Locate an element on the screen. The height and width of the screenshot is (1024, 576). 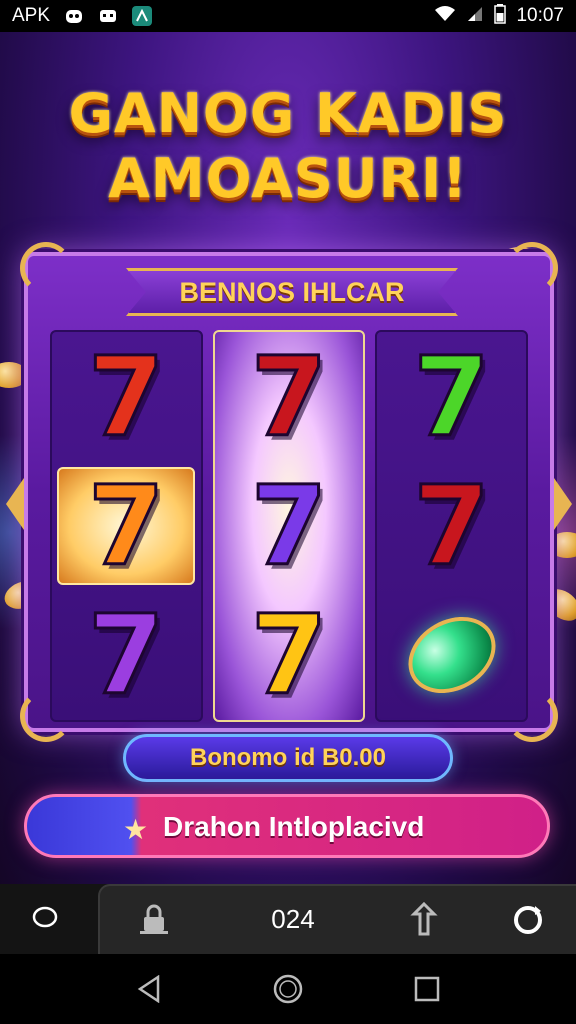
carrier-label: APK is located at coordinates (31, 15).